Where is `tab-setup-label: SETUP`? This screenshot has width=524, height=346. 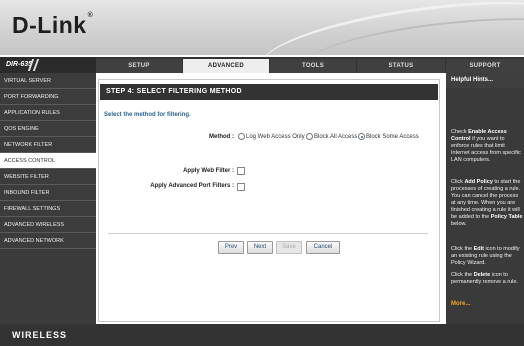 tab-setup-label: SETUP is located at coordinates (139, 66).